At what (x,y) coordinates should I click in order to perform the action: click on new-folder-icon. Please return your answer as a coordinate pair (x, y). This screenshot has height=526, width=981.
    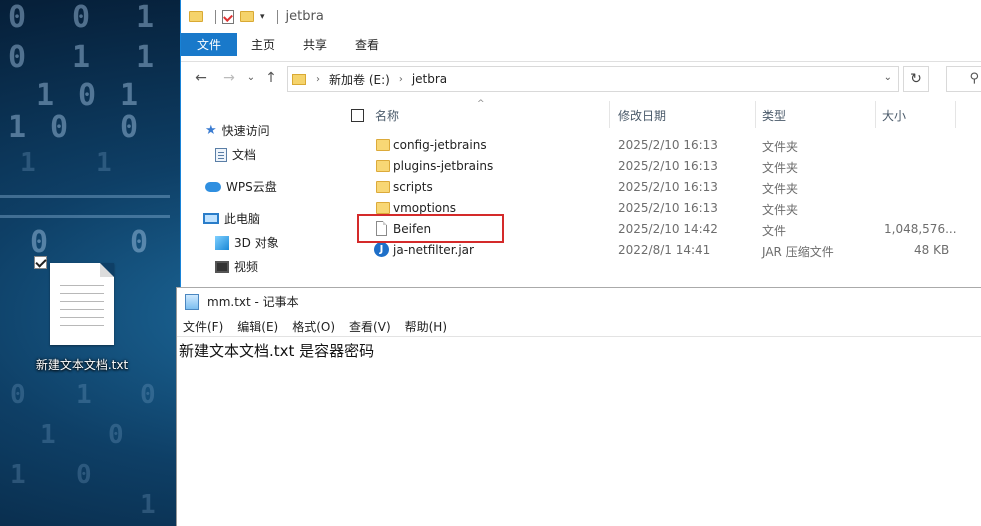
    Looking at the image, I should click on (247, 16).